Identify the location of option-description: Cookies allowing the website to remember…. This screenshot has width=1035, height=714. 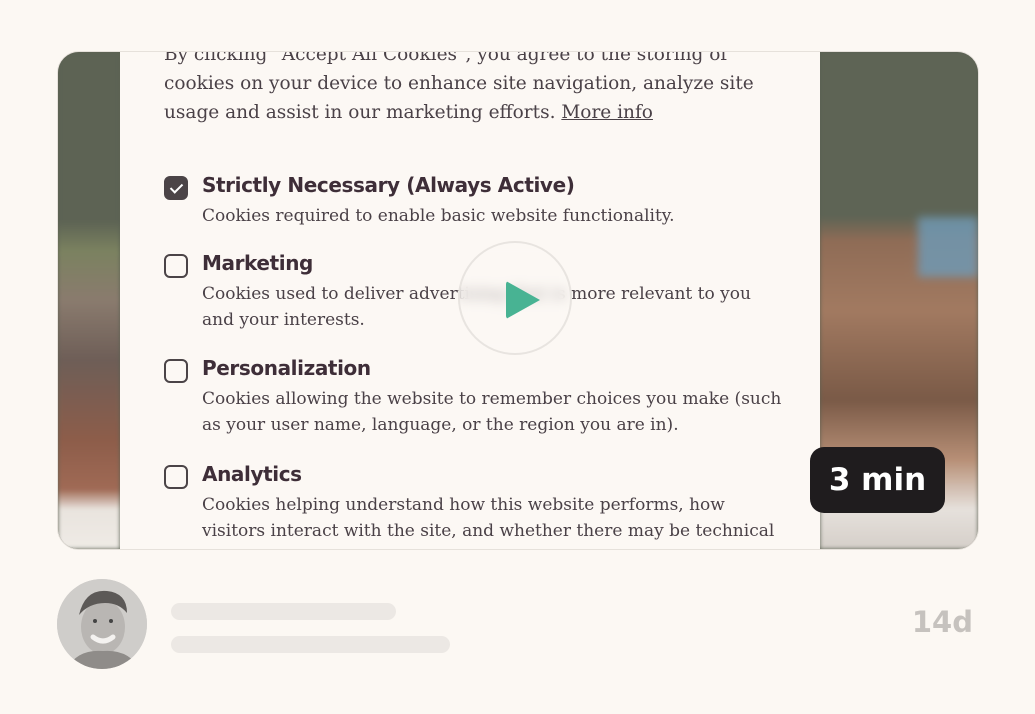
(492, 412).